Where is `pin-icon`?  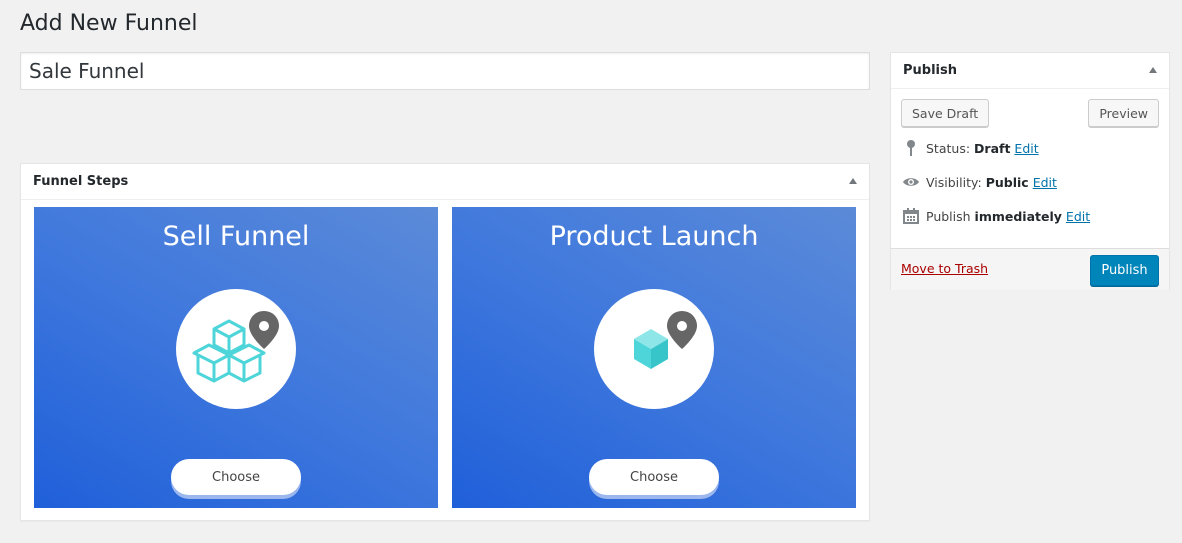 pin-icon is located at coordinates (911, 148).